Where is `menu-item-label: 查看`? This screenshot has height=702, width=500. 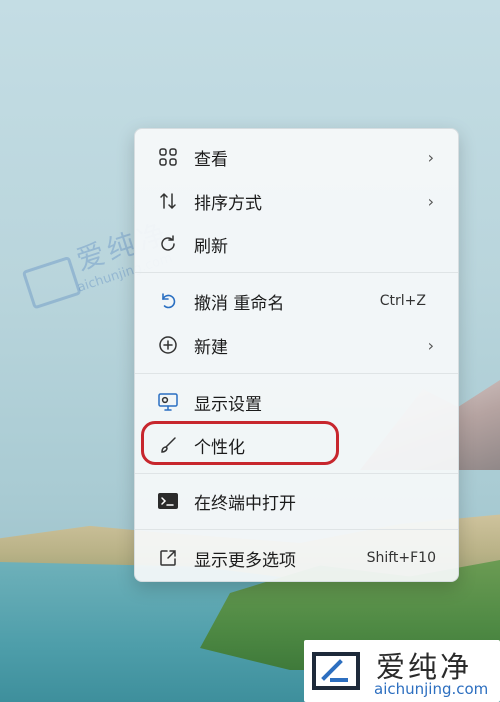
menu-item-label: 查看 is located at coordinates (211, 159).